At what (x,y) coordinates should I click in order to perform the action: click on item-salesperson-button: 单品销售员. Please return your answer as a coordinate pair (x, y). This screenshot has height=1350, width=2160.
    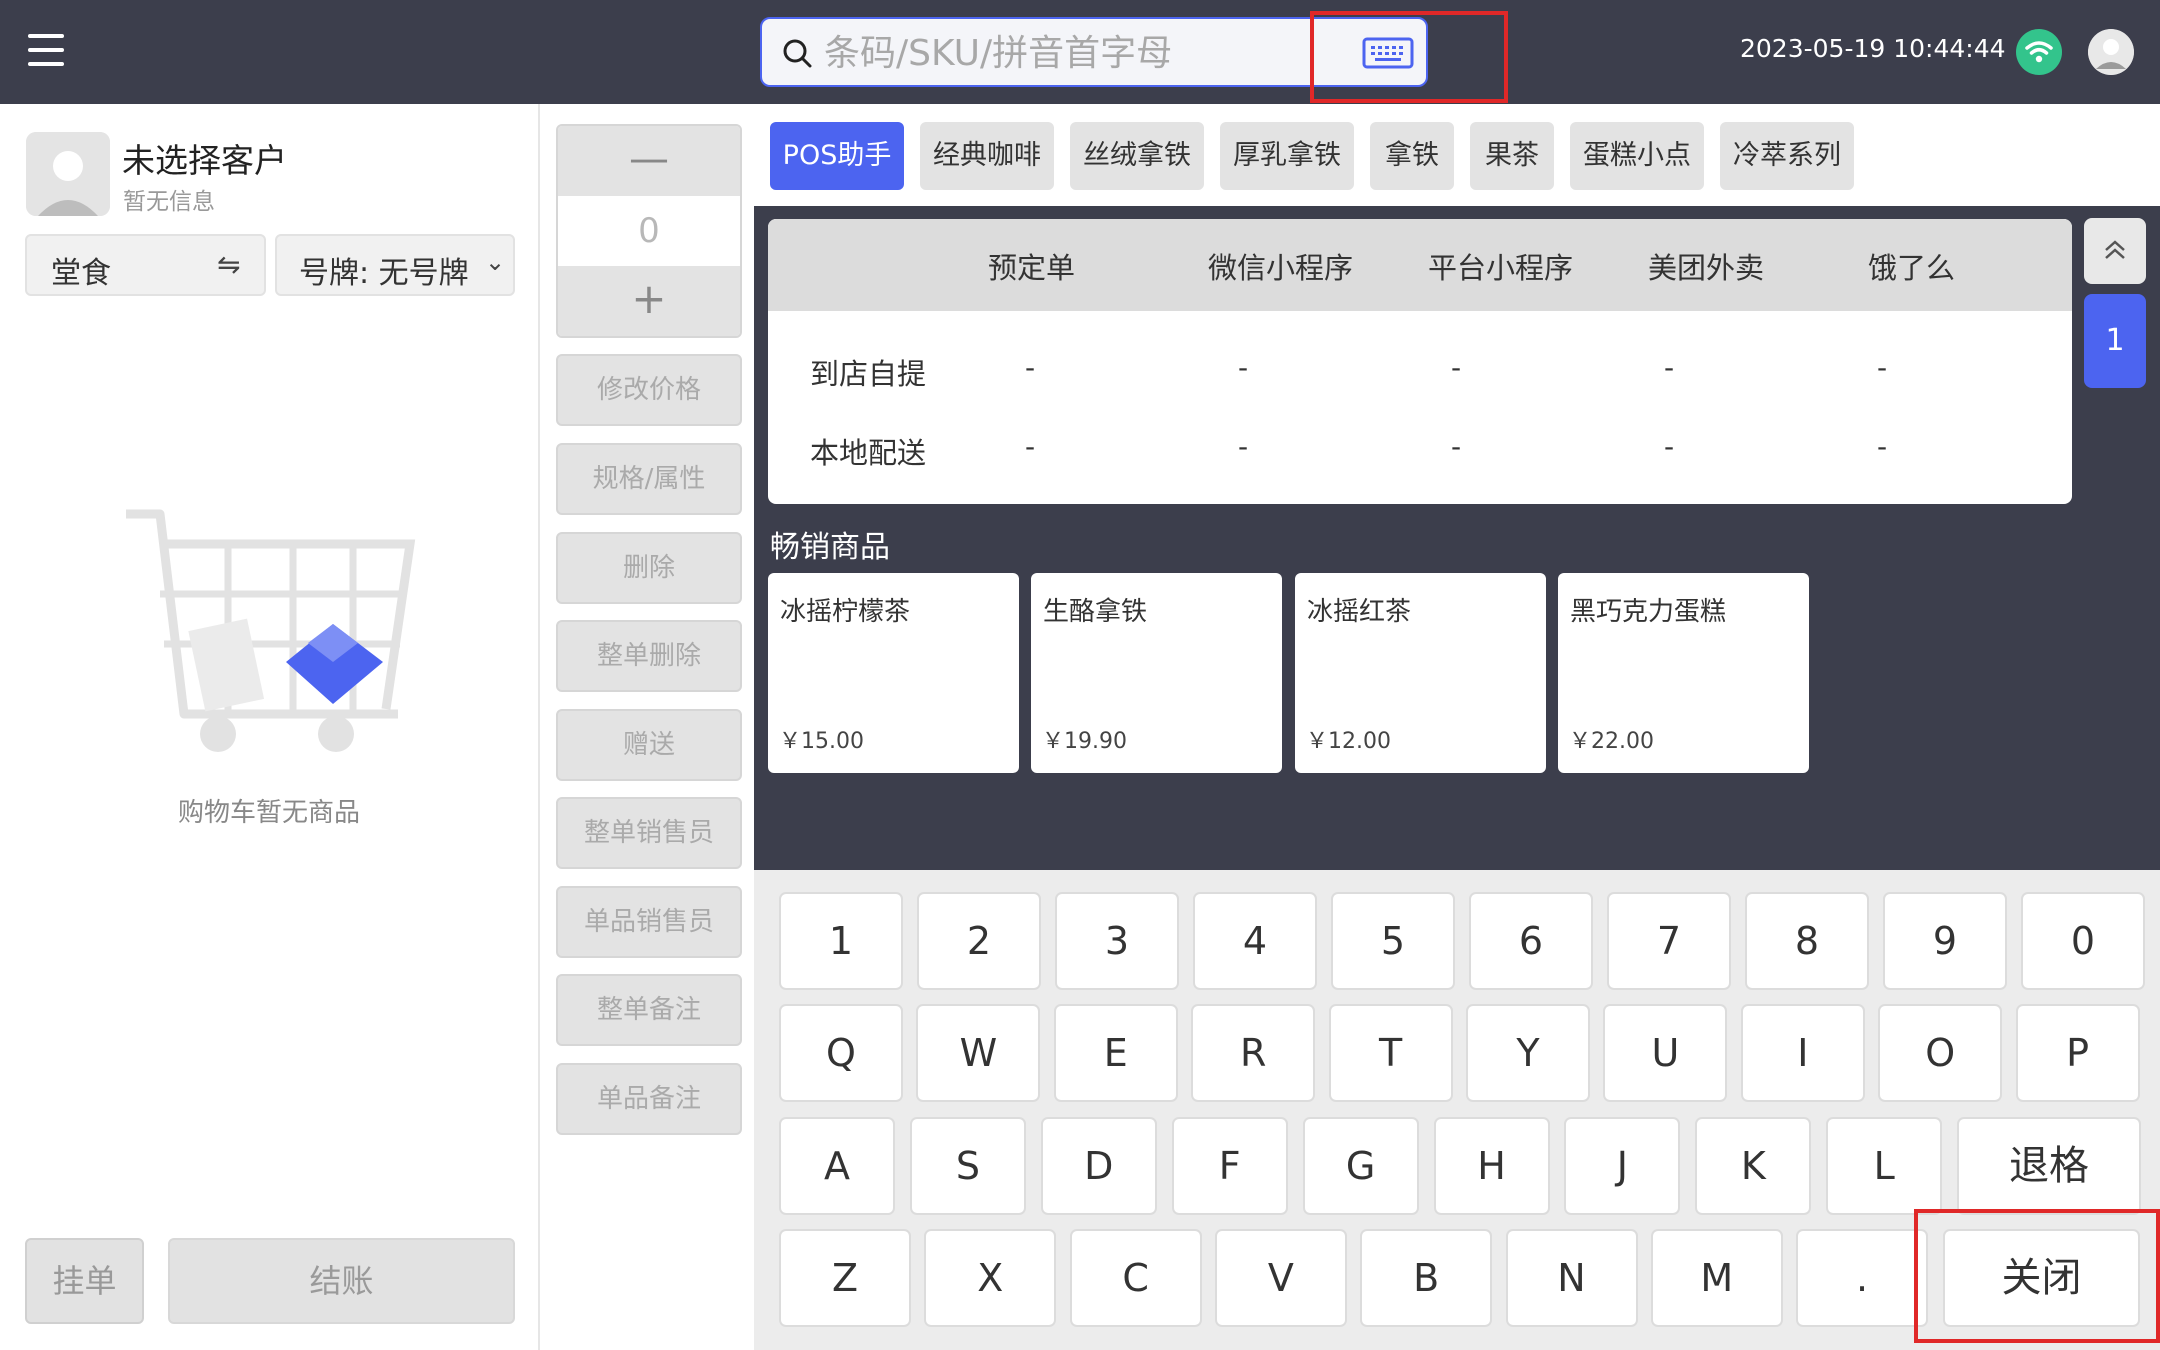
    Looking at the image, I should click on (649, 922).